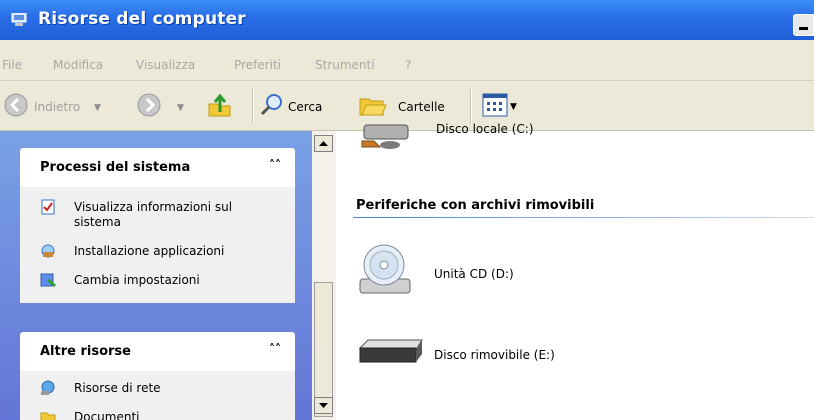 This screenshot has height=420, width=814. What do you see at coordinates (390, 351) in the screenshot?
I see `removable-disk-icon` at bounding box center [390, 351].